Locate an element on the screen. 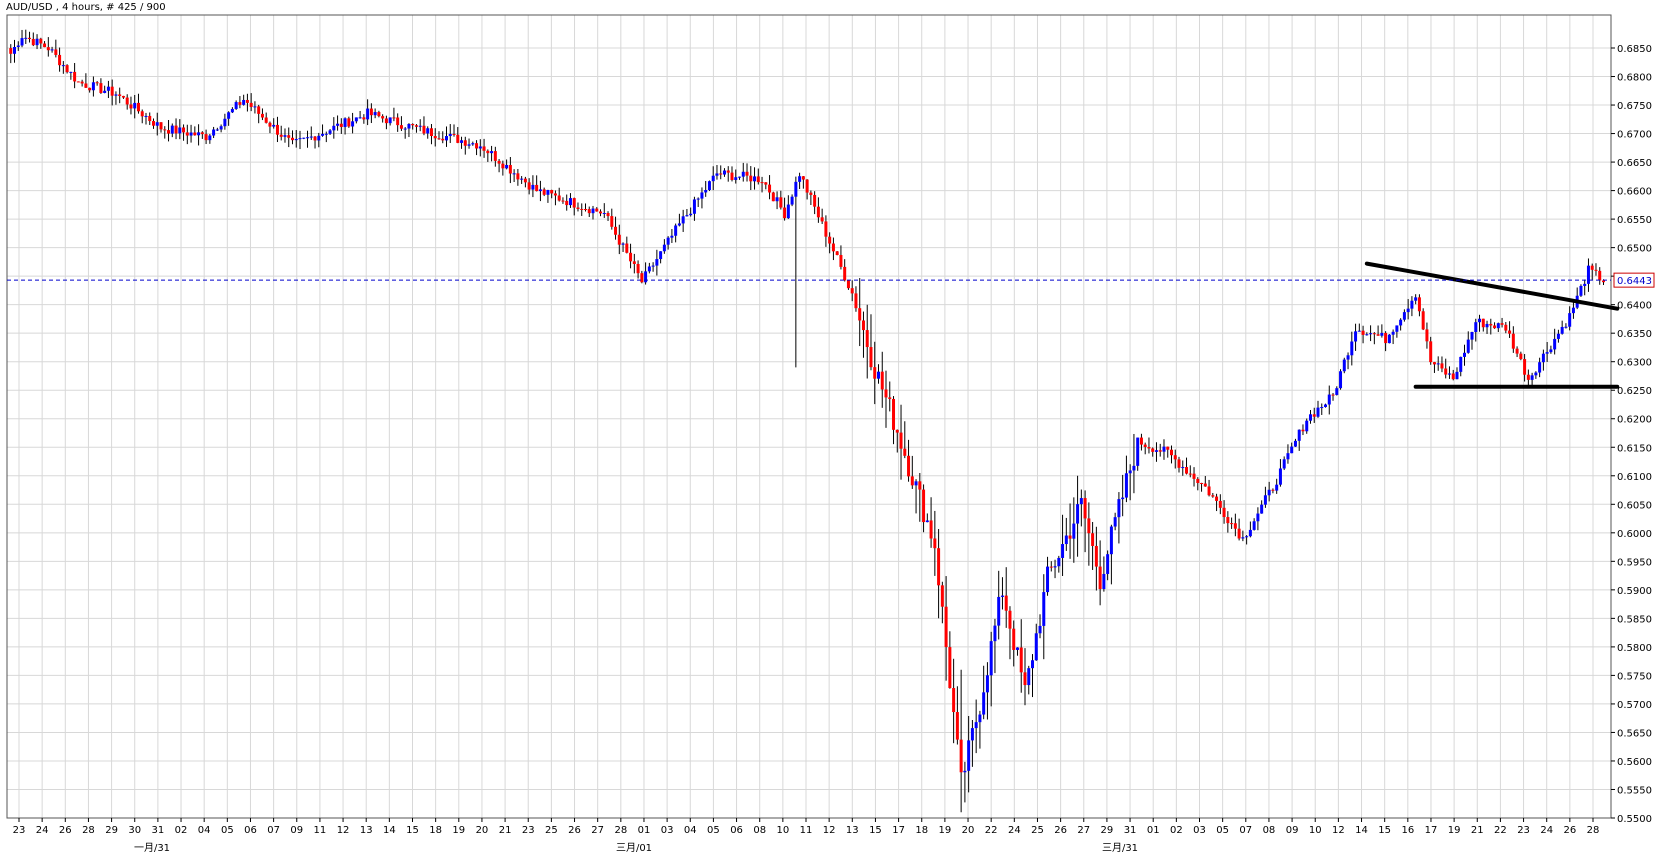 The image size is (1656, 865). y-tick-label: 0.5950 is located at coordinates (1634, 562).